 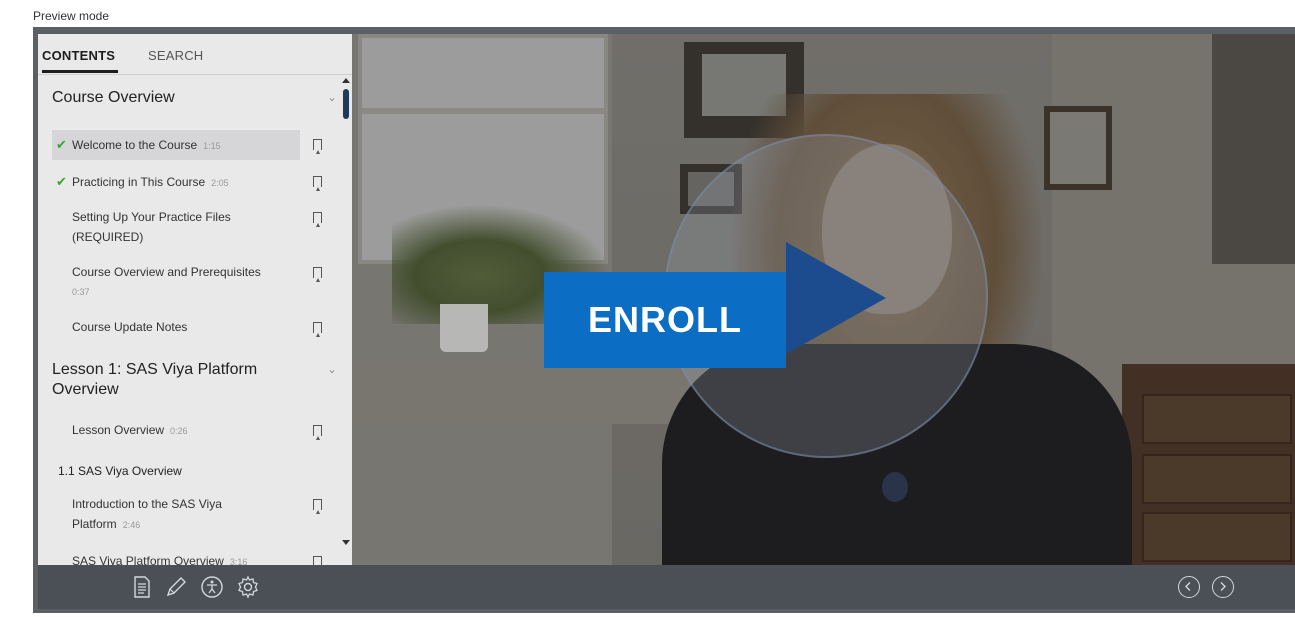 I want to click on list-item-welcome: ✔ Welcome to the Course 1:15, so click(x=176, y=145).